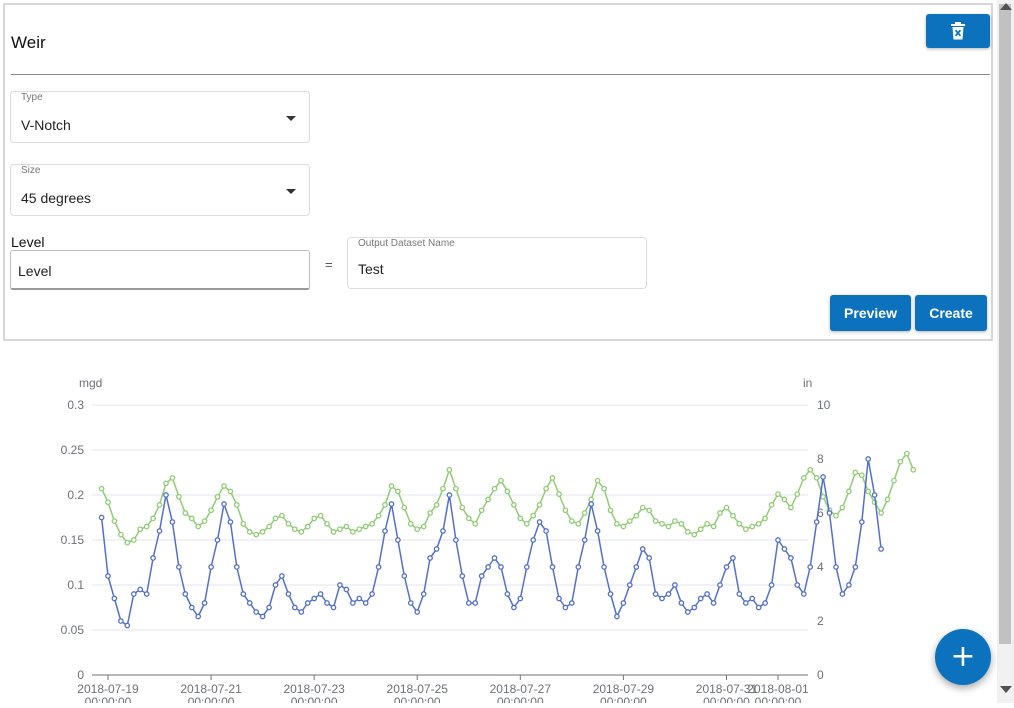 The image size is (1014, 708). I want to click on title-divider, so click(500, 74).